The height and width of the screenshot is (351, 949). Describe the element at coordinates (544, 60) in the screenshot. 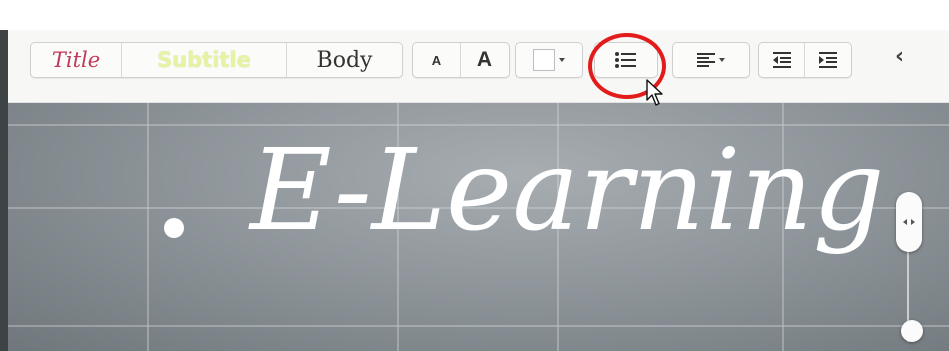

I see `color-swatch-icon` at that location.